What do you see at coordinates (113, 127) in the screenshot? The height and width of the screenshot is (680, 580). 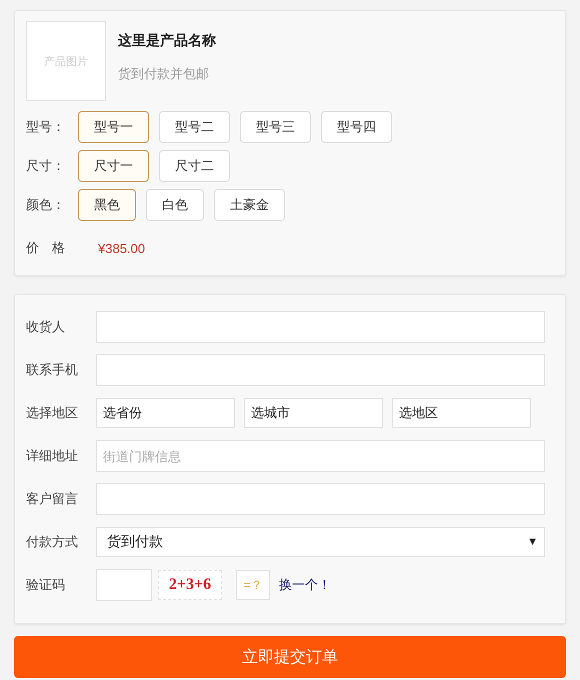 I see `option-button: 型号一` at bounding box center [113, 127].